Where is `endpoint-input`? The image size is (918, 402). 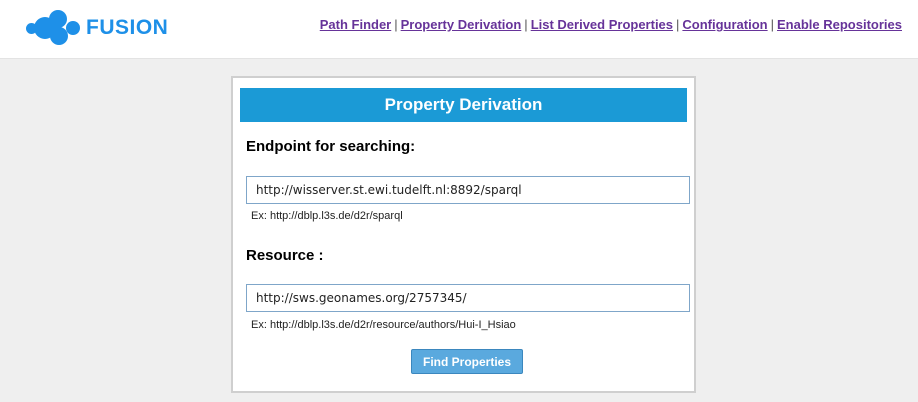
endpoint-input is located at coordinates (468, 190).